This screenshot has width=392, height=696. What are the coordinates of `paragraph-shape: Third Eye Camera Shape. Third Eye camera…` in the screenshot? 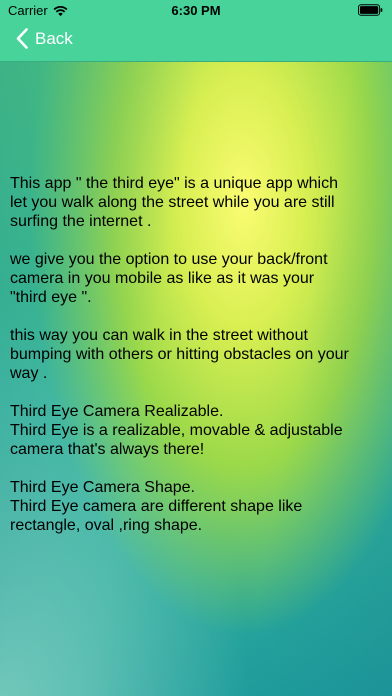 It's located at (156, 506).